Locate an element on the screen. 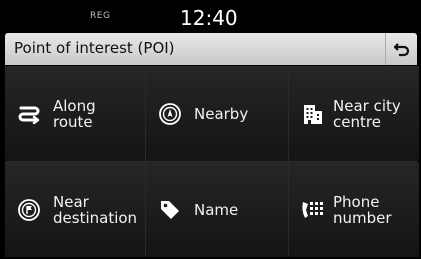 Image resolution: width=421 pixels, height=259 pixels. city-building-icon is located at coordinates (313, 114).